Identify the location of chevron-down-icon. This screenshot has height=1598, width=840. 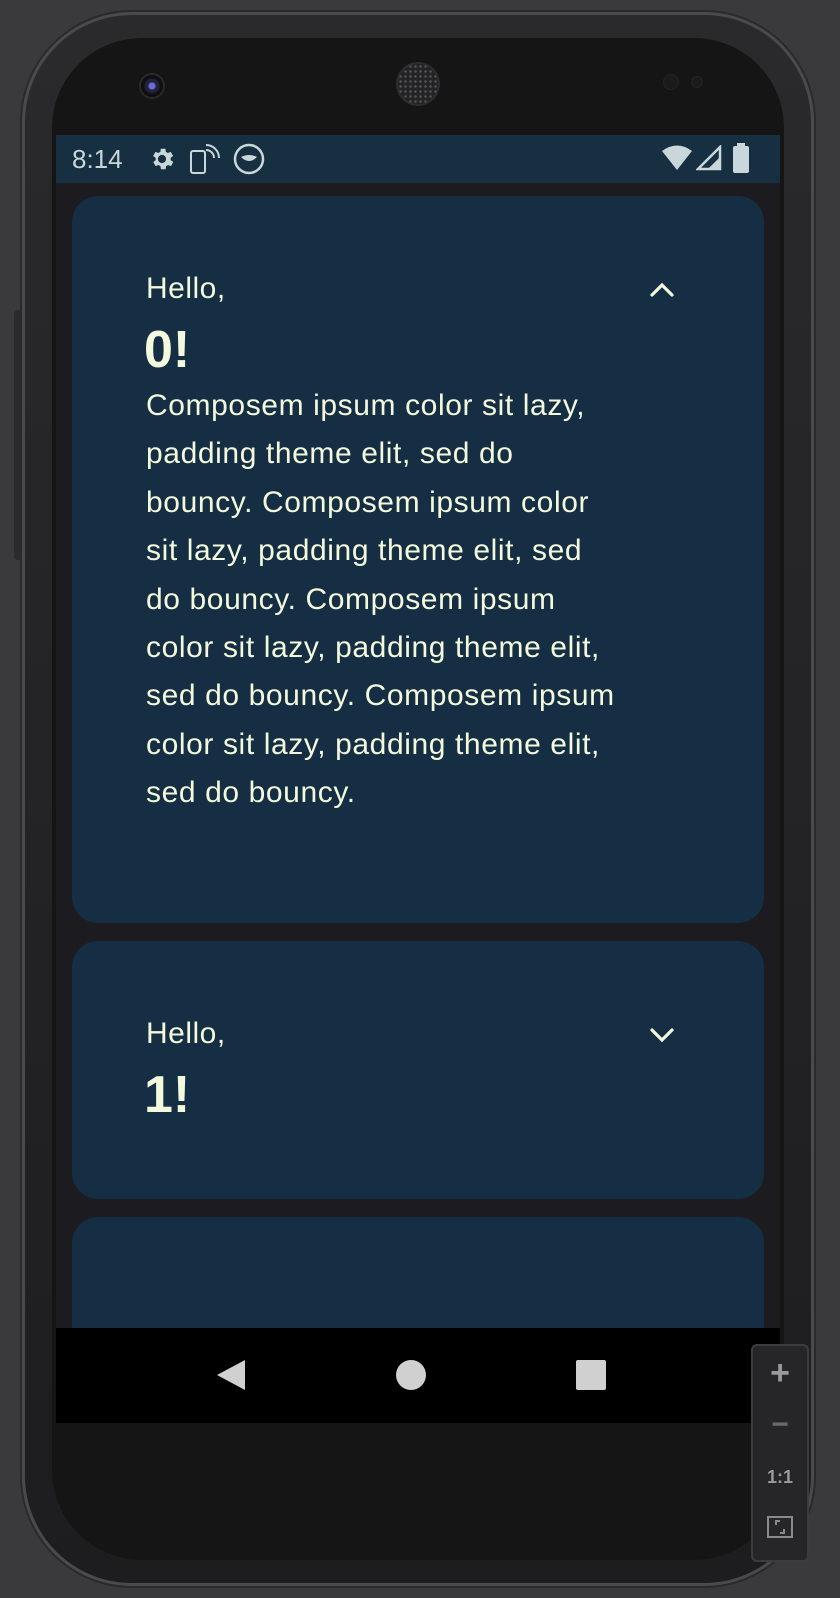
(662, 1035).